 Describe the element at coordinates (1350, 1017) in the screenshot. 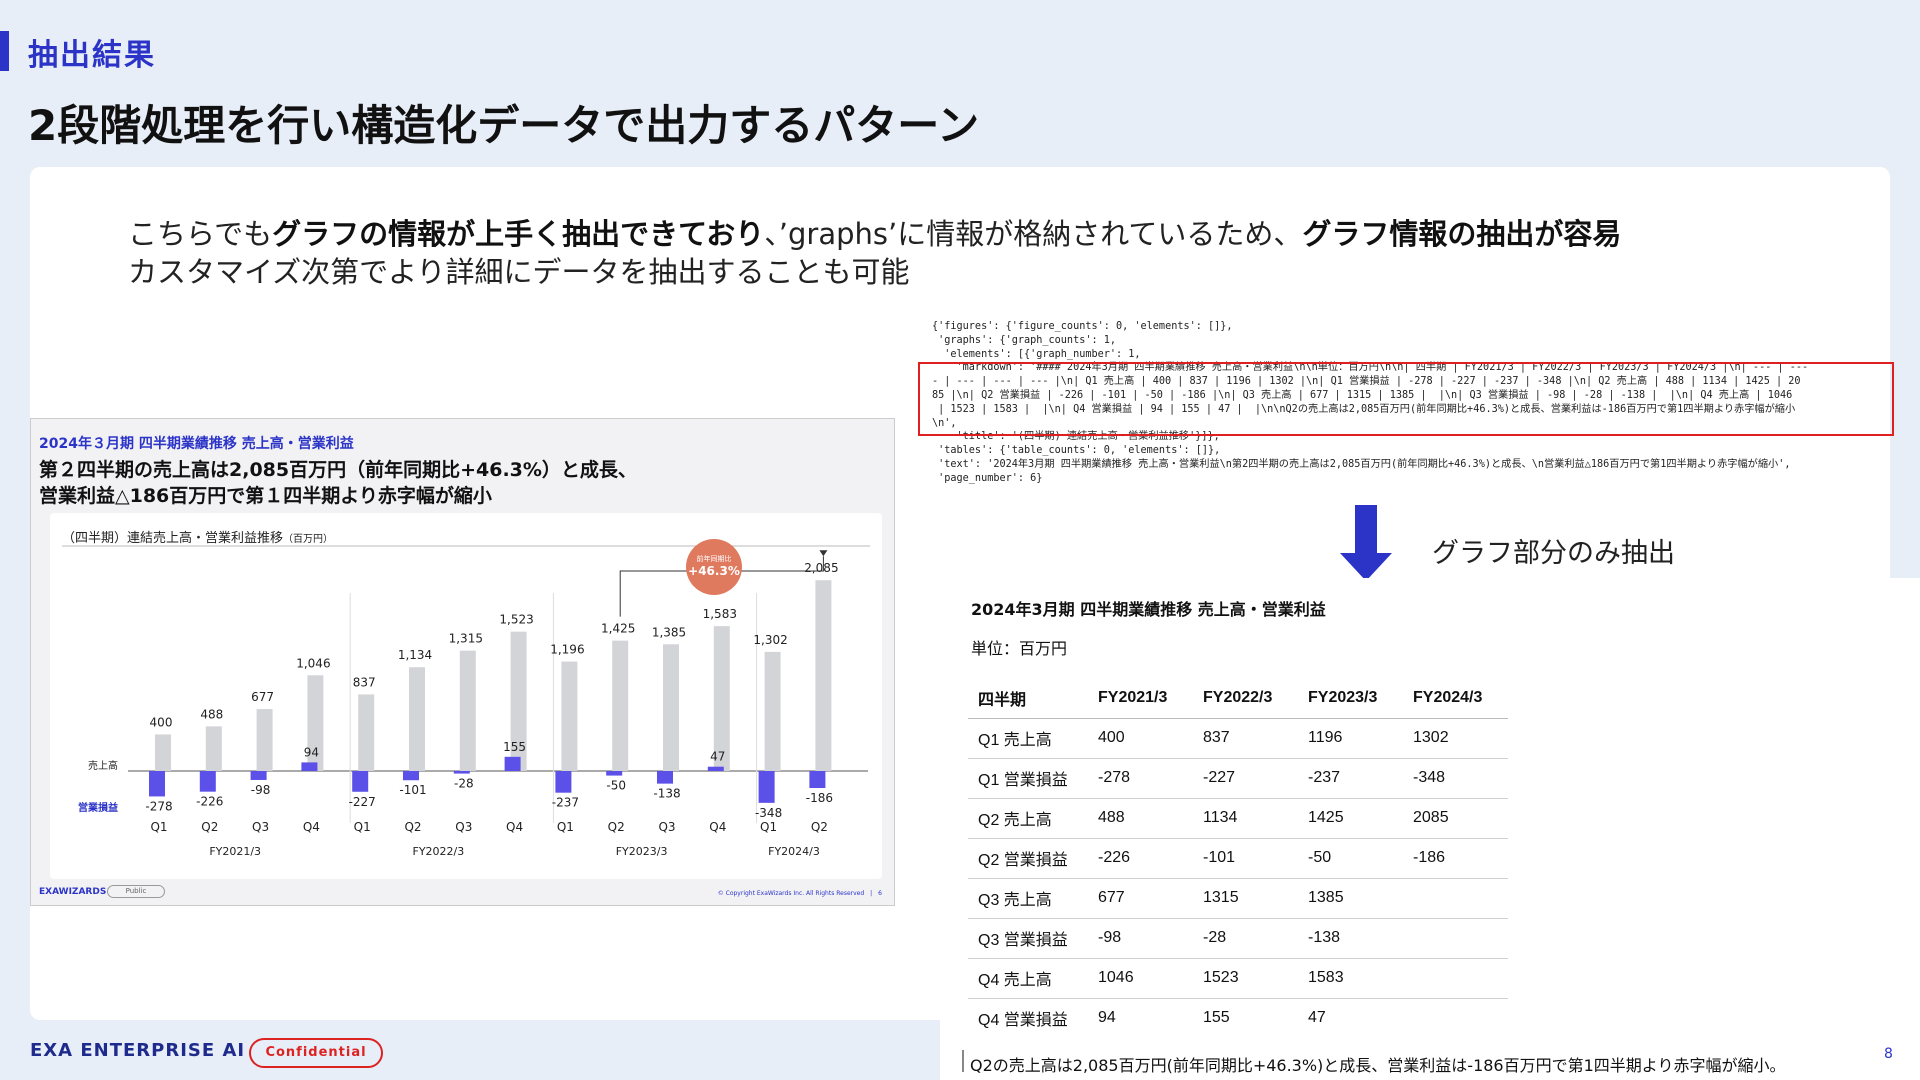

I see `table-cell: 47` at that location.